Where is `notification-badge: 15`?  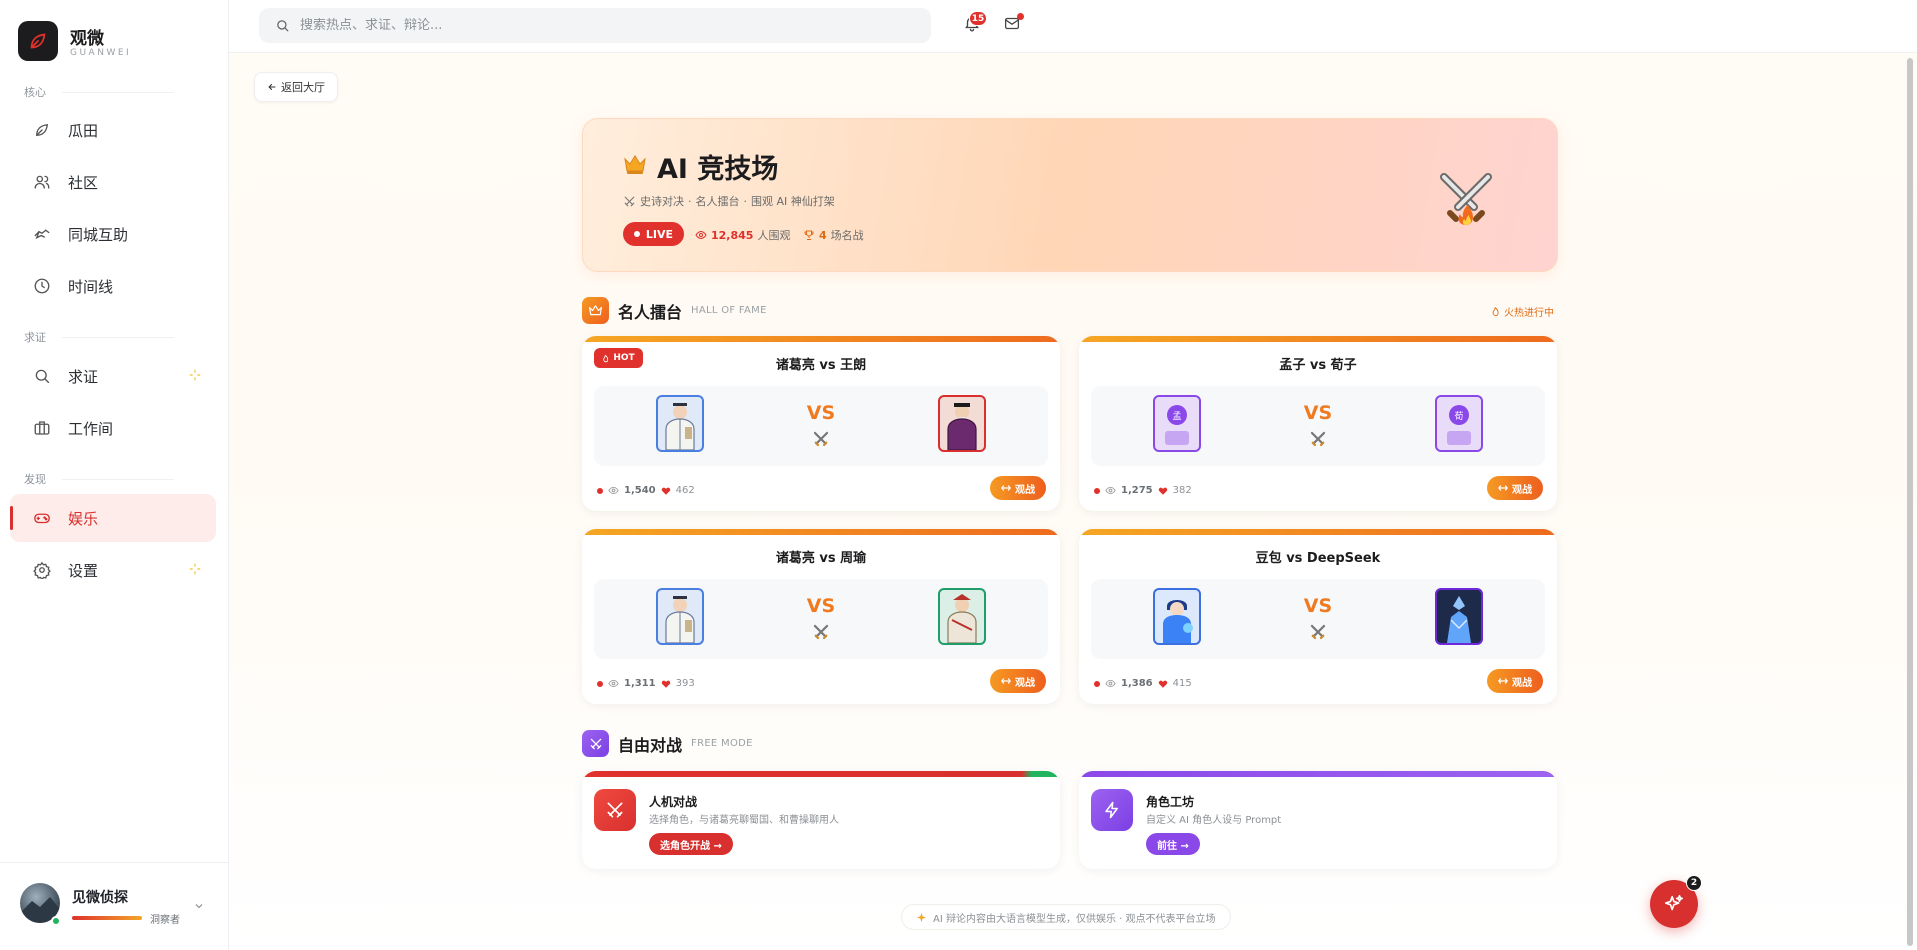 notification-badge: 15 is located at coordinates (978, 18).